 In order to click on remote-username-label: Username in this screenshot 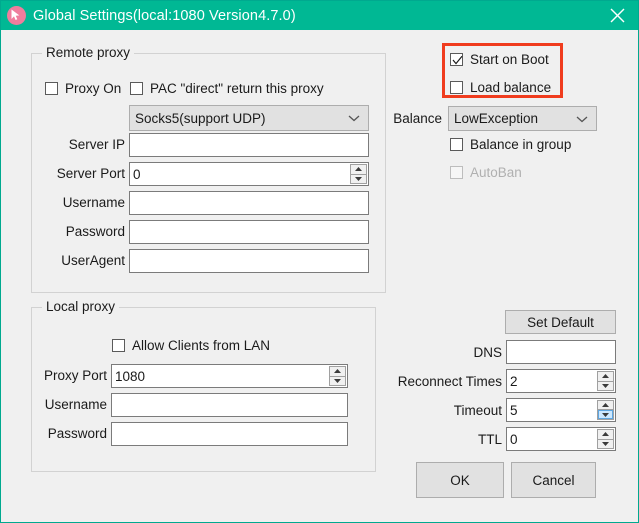, I will do `click(93, 202)`.